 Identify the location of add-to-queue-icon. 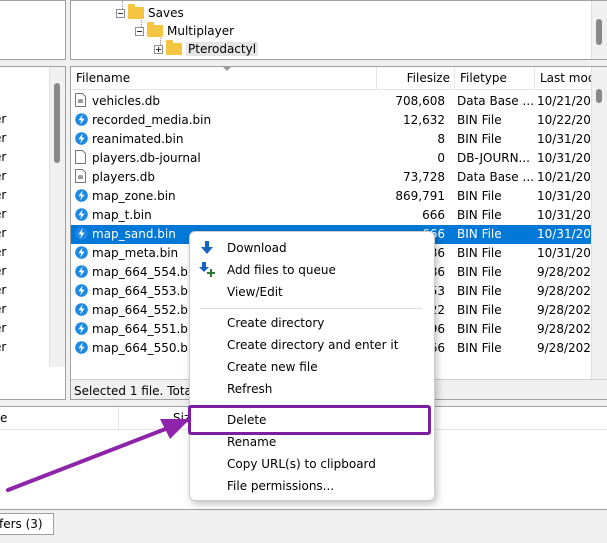
(207, 269).